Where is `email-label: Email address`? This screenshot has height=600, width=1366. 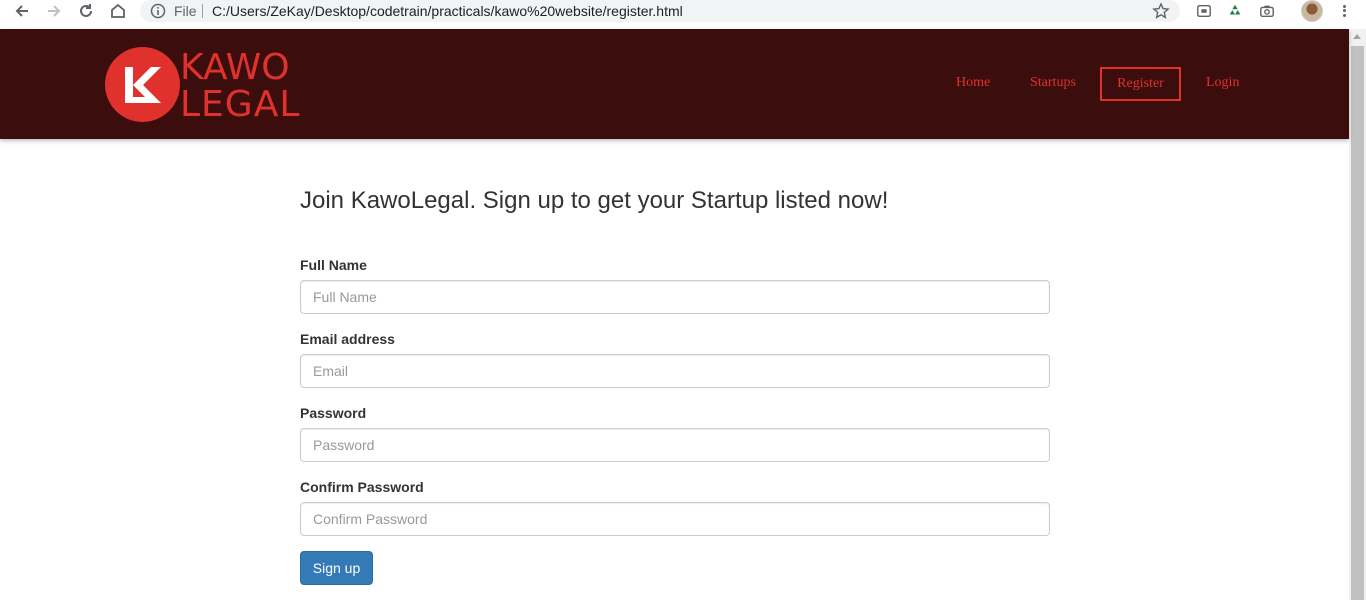
email-label: Email address is located at coordinates (347, 339).